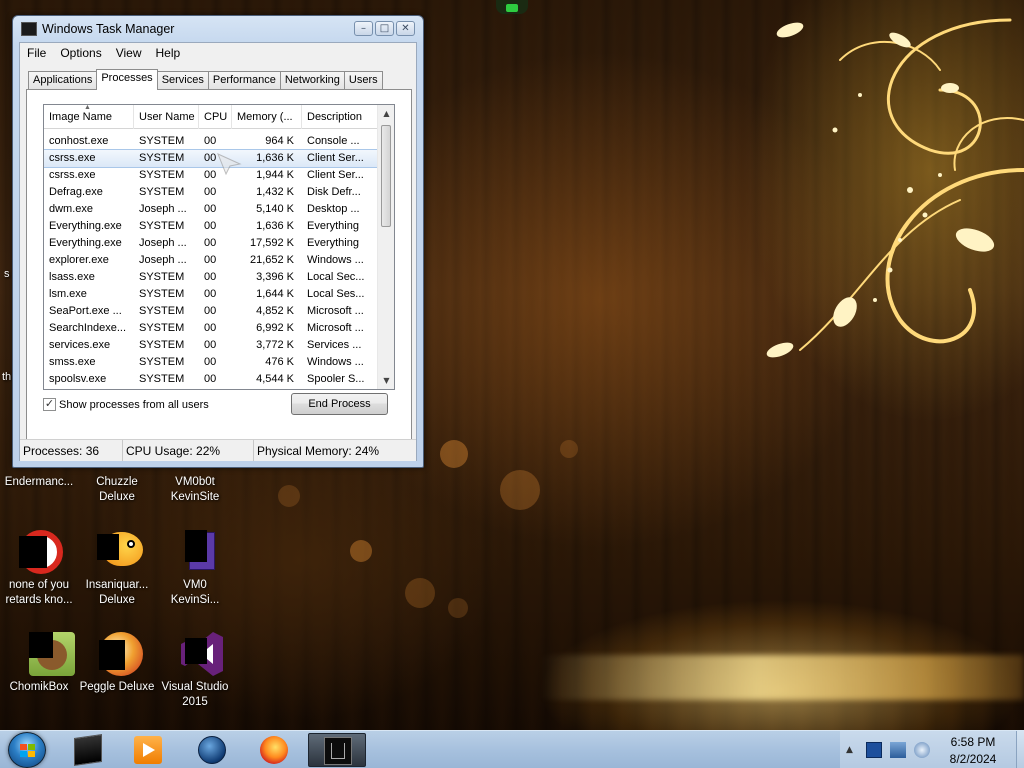 Image resolution: width=1024 pixels, height=768 pixels. Describe the element at coordinates (85, 226) in the screenshot. I see `process-name-cell: Everything.exe` at that location.